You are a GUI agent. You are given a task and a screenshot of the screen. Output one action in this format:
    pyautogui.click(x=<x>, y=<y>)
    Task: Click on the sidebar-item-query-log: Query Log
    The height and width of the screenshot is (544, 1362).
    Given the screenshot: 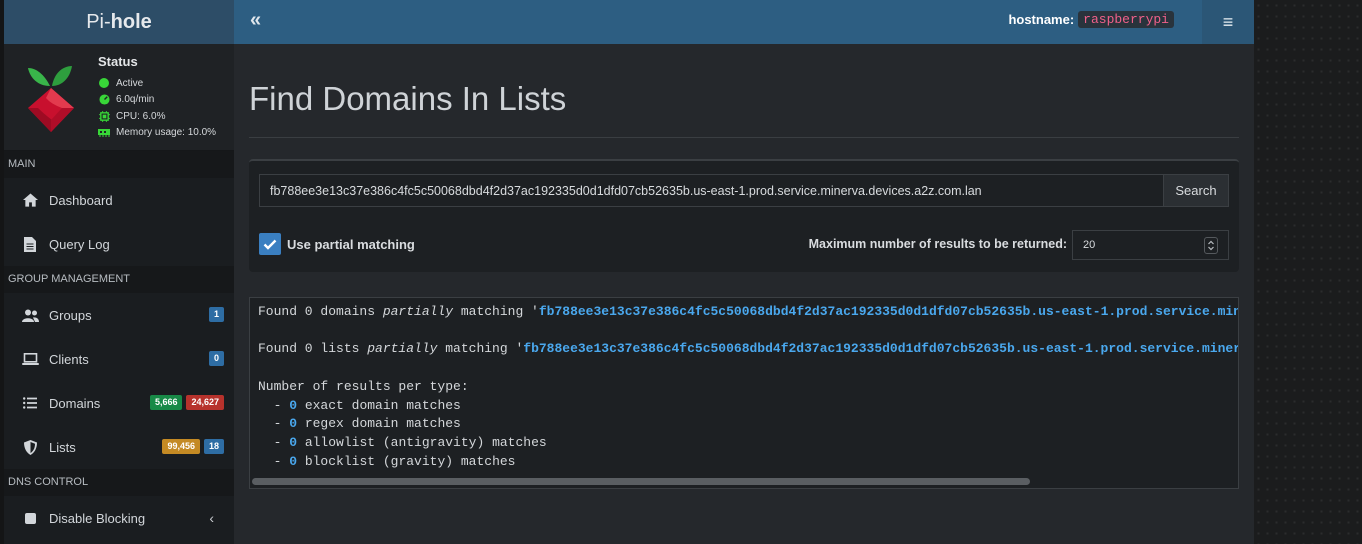 What is the action you would take?
    pyautogui.click(x=119, y=244)
    